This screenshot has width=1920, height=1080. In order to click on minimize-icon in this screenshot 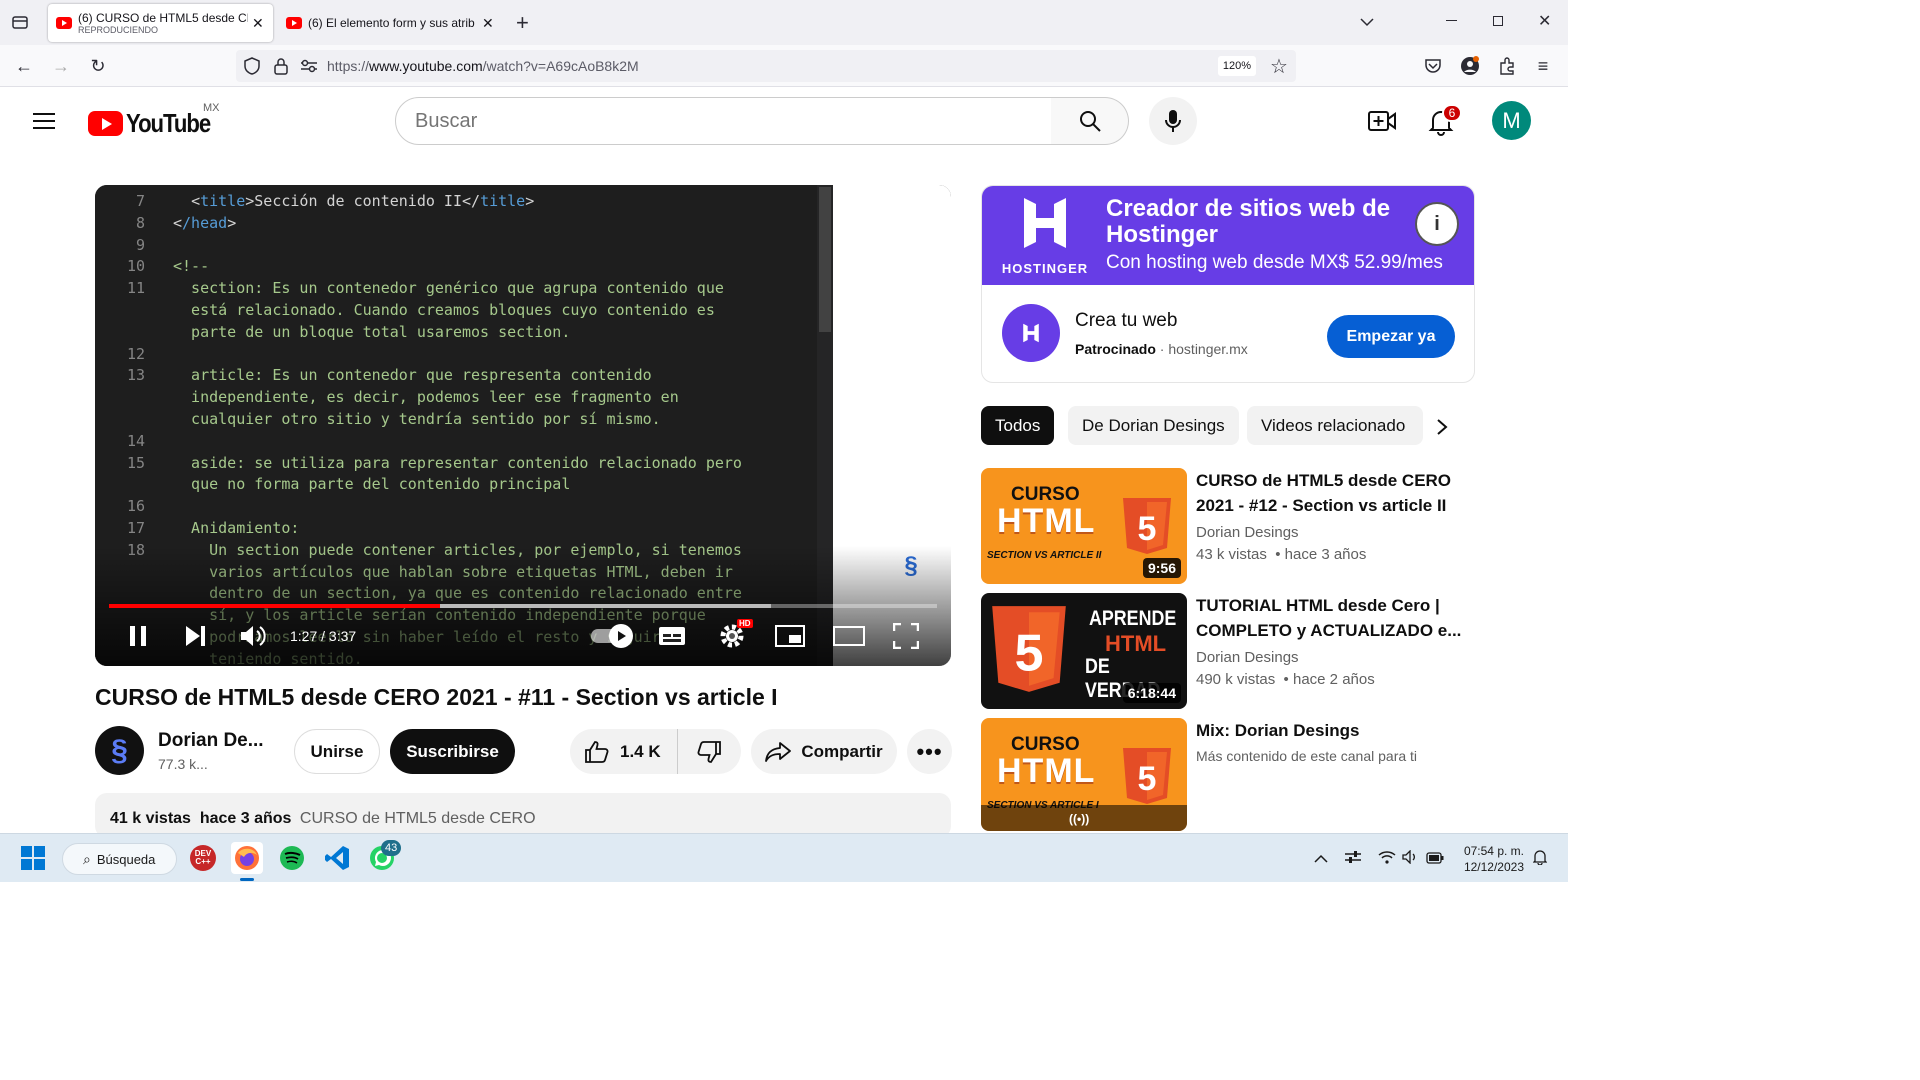, I will do `click(1451, 20)`.